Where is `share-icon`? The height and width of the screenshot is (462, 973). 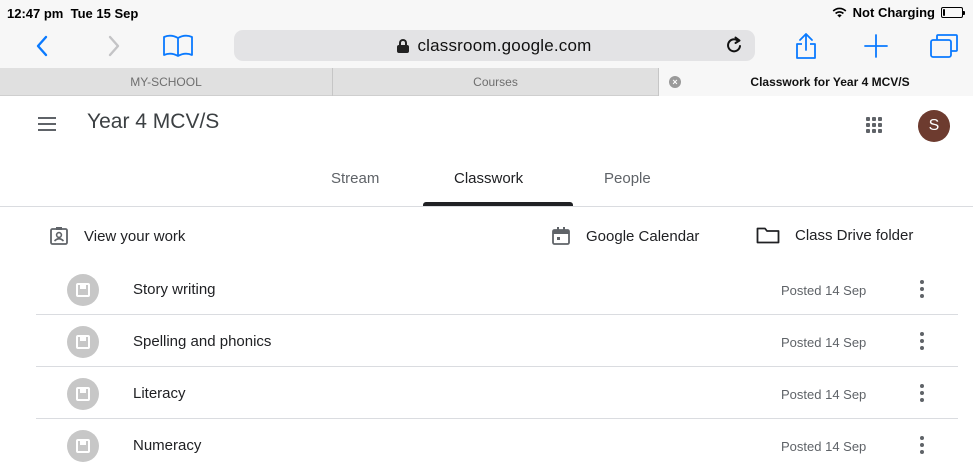 share-icon is located at coordinates (806, 46).